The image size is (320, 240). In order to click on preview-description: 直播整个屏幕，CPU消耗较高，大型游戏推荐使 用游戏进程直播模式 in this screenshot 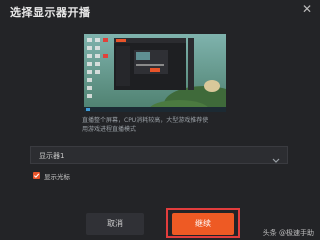, I will do `click(162, 125)`.